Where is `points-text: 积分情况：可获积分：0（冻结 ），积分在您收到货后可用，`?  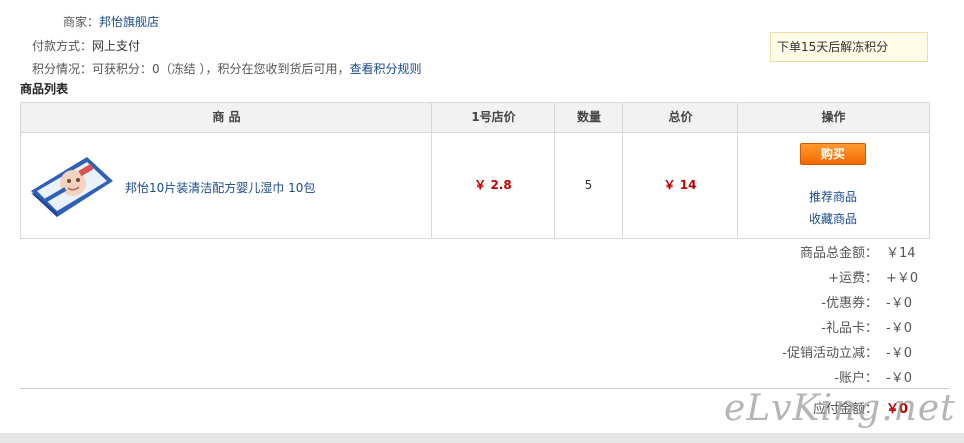
points-text: 积分情况：可获积分：0（冻结 ），积分在您收到货后可用， is located at coordinates (191, 69).